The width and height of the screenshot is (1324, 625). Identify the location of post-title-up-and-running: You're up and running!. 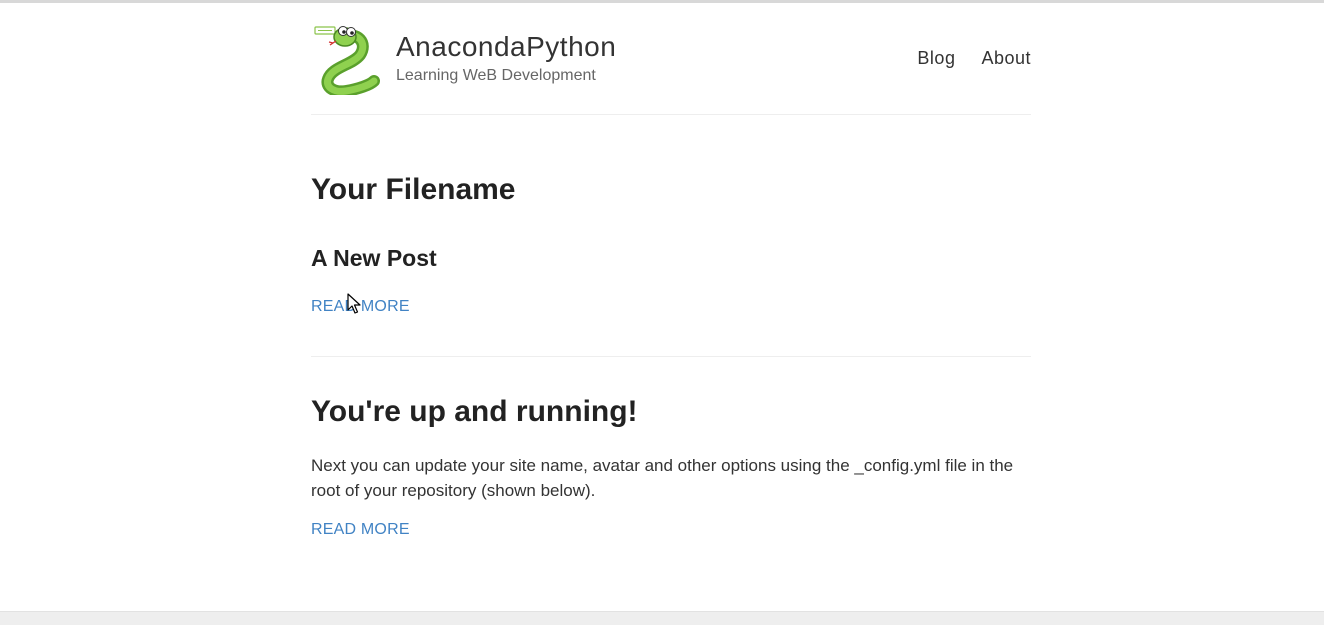
(474, 412).